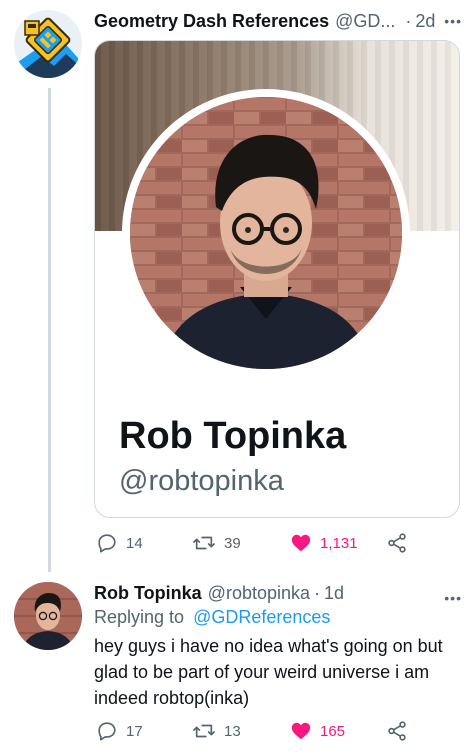 This screenshot has width=474, height=754. I want to click on tweet1-header: Geometry Dash References @GD... · 2d, so click(279, 21).